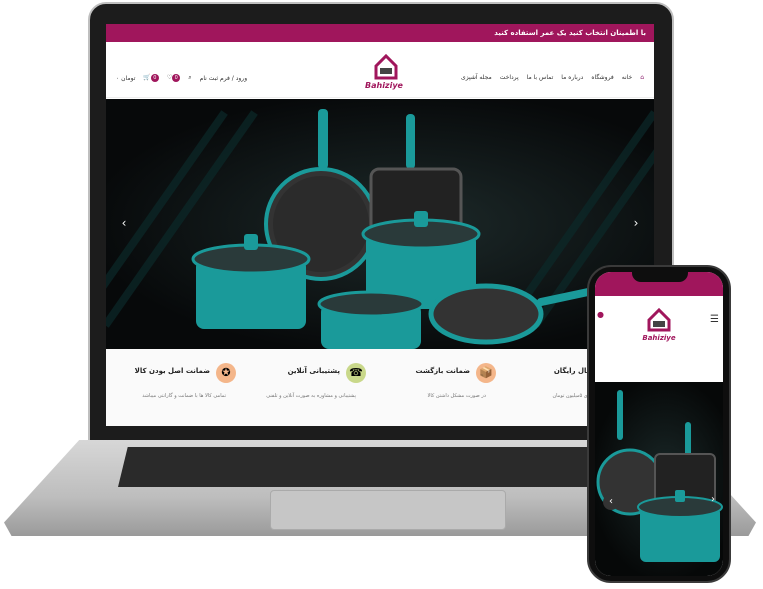 The image size is (763, 589). I want to click on phone-slider-prev-icon: ‹, so click(611, 502).